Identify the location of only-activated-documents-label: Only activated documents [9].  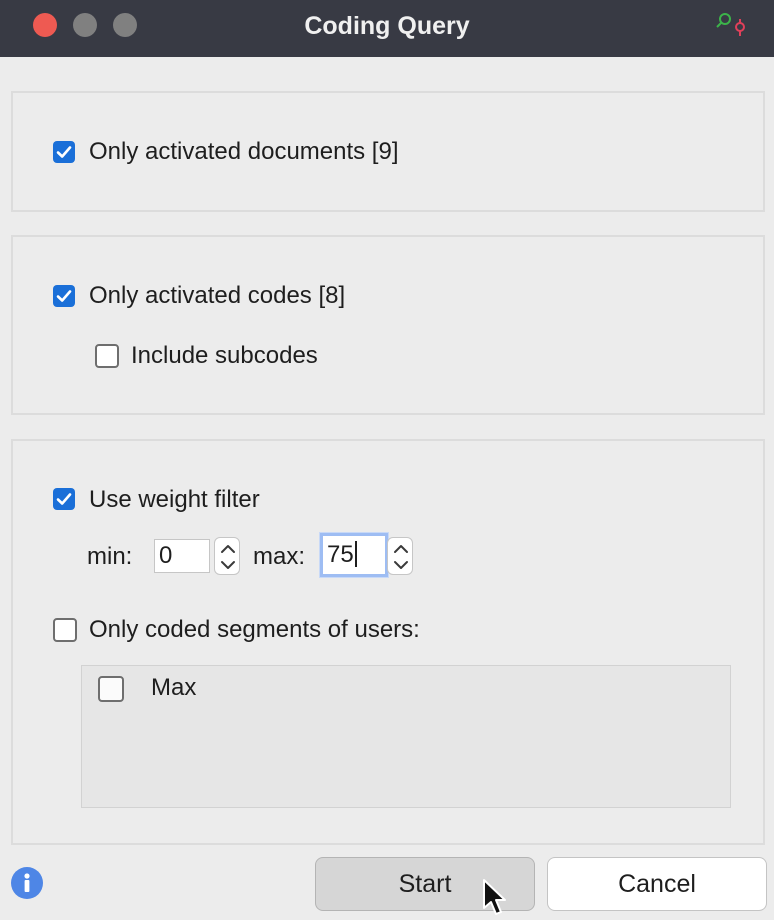
(244, 152).